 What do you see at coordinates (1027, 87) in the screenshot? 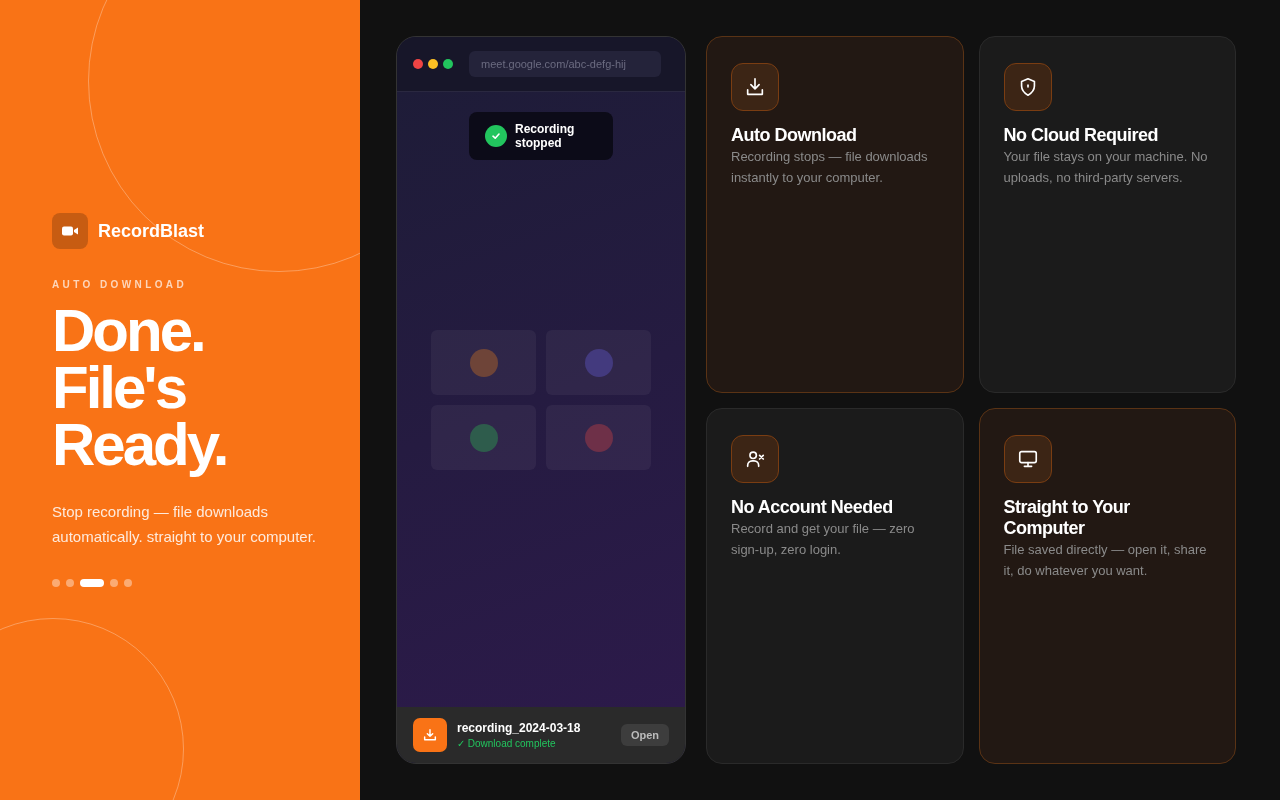
I see `shield-icon` at bounding box center [1027, 87].